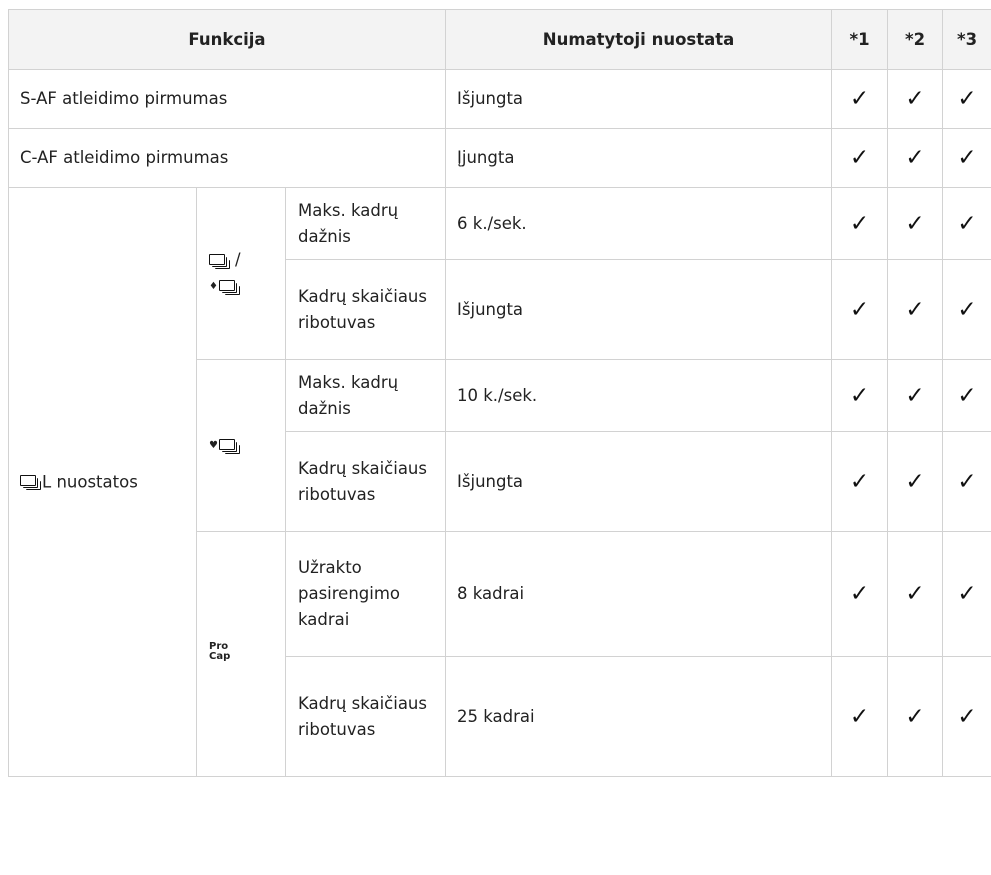  What do you see at coordinates (966, 39) in the screenshot?
I see `header-col-3: *3` at bounding box center [966, 39].